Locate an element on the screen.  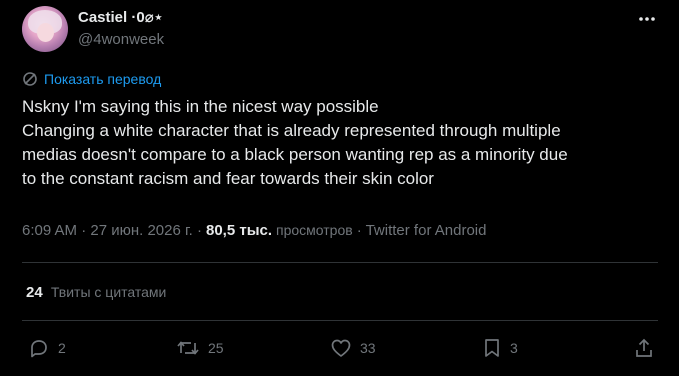
quote-label: Твиты с цитатами is located at coordinates (108, 292).